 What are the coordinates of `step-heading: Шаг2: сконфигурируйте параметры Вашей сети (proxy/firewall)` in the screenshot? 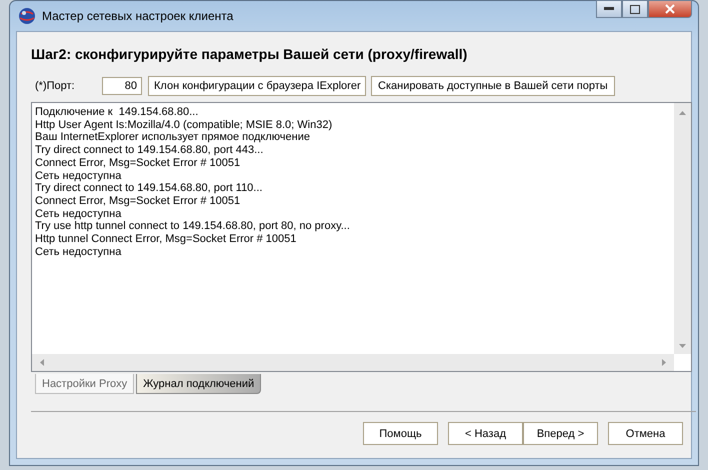 It's located at (249, 55).